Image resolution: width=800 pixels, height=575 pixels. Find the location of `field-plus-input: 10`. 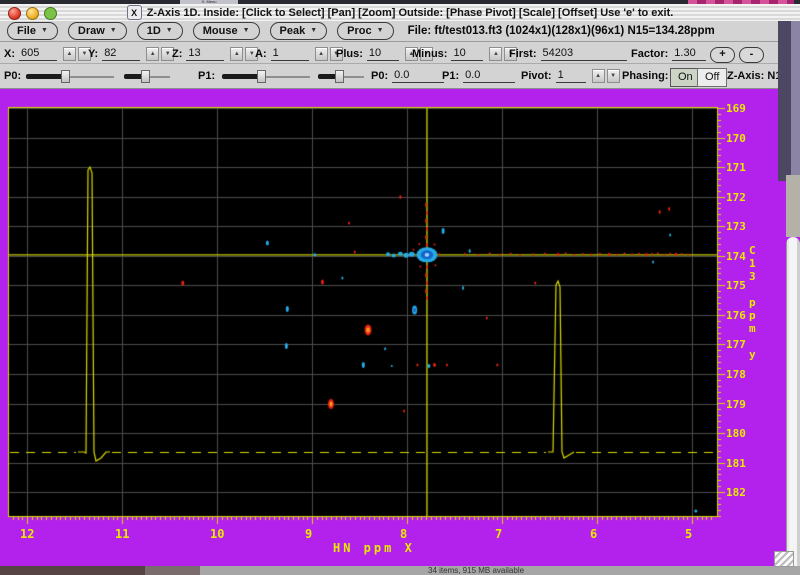

field-plus-input: 10 is located at coordinates (382, 54).